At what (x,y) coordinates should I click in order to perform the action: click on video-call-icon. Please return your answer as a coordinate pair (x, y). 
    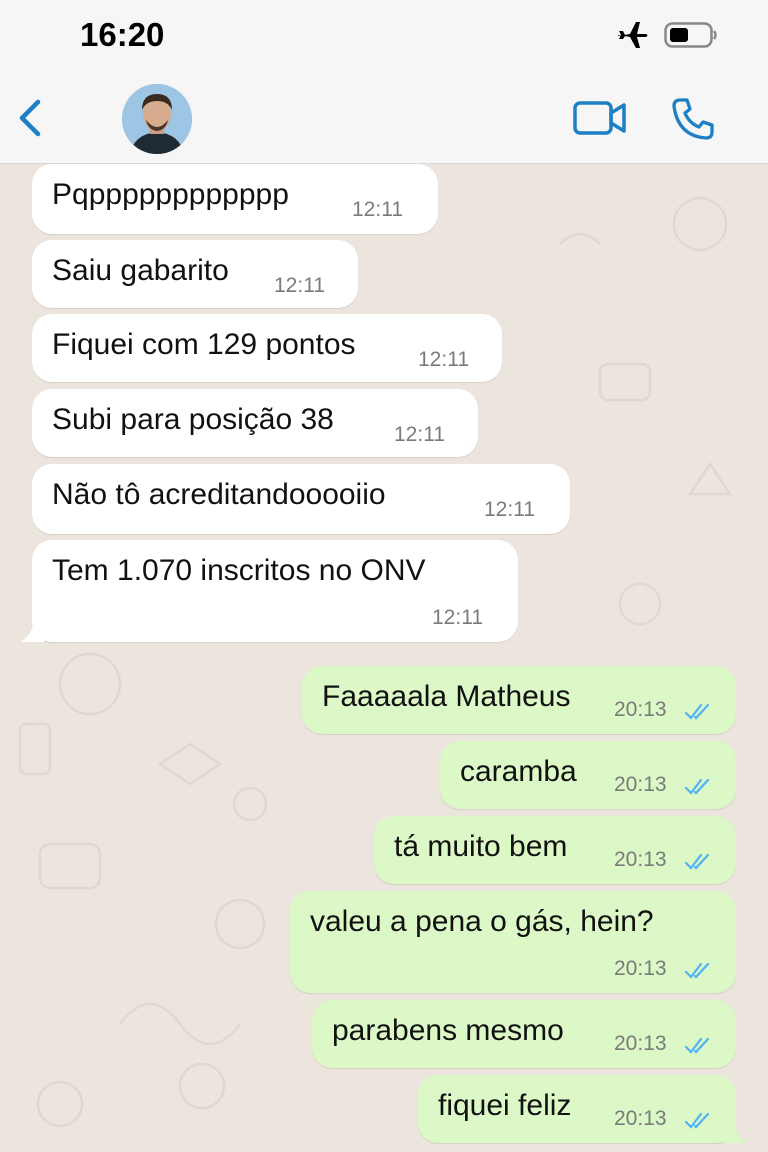
    Looking at the image, I should click on (599, 118).